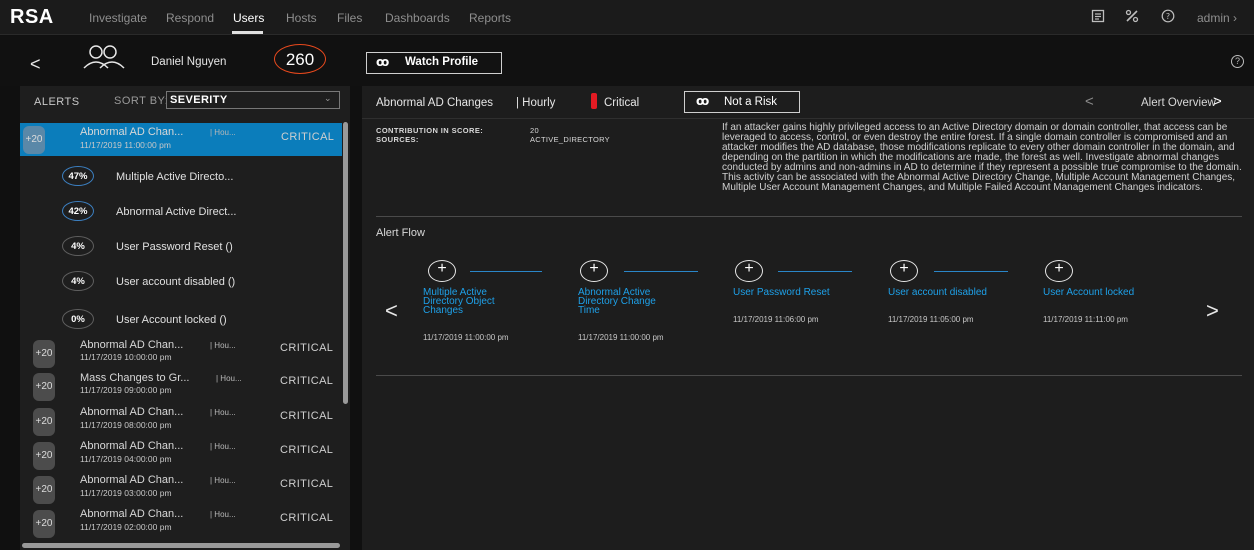 The height and width of the screenshot is (550, 1254). Describe the element at coordinates (1178, 103) in the screenshot. I see `alert-overview-link: Alert Overview` at that location.